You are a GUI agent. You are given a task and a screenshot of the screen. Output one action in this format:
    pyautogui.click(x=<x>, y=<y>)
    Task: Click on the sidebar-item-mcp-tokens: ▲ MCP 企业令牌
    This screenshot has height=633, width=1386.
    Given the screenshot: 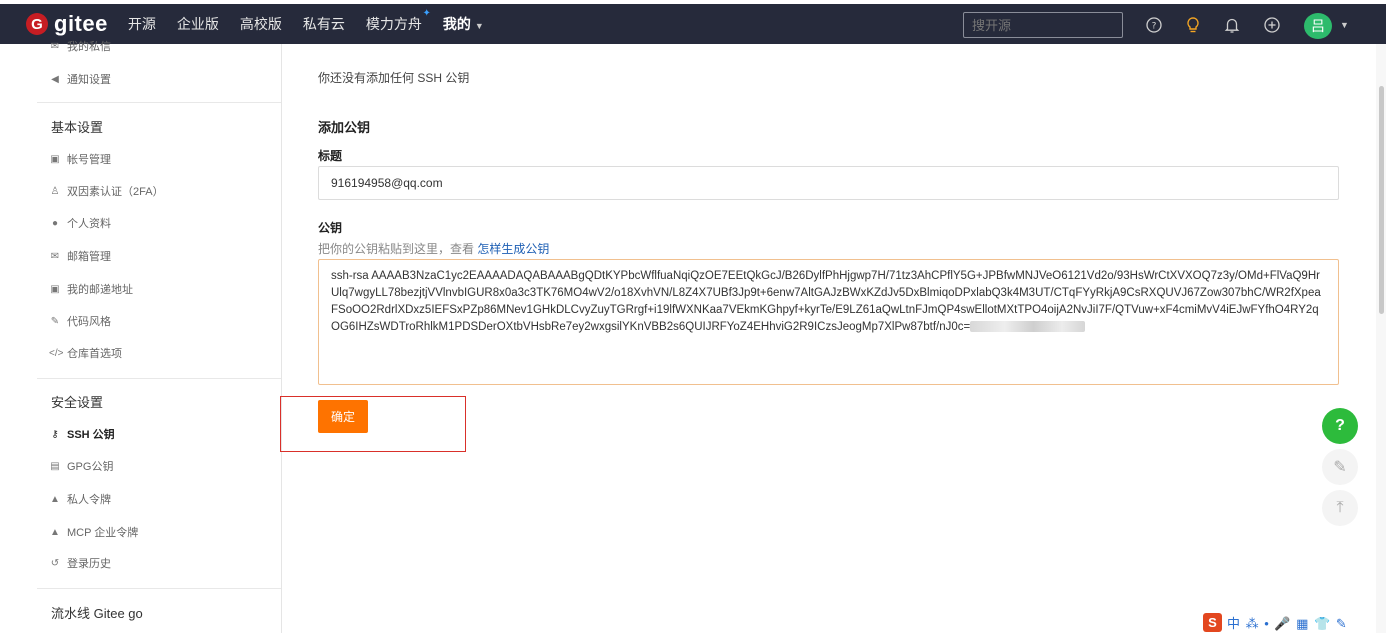 What is the action you would take?
    pyautogui.click(x=93, y=532)
    